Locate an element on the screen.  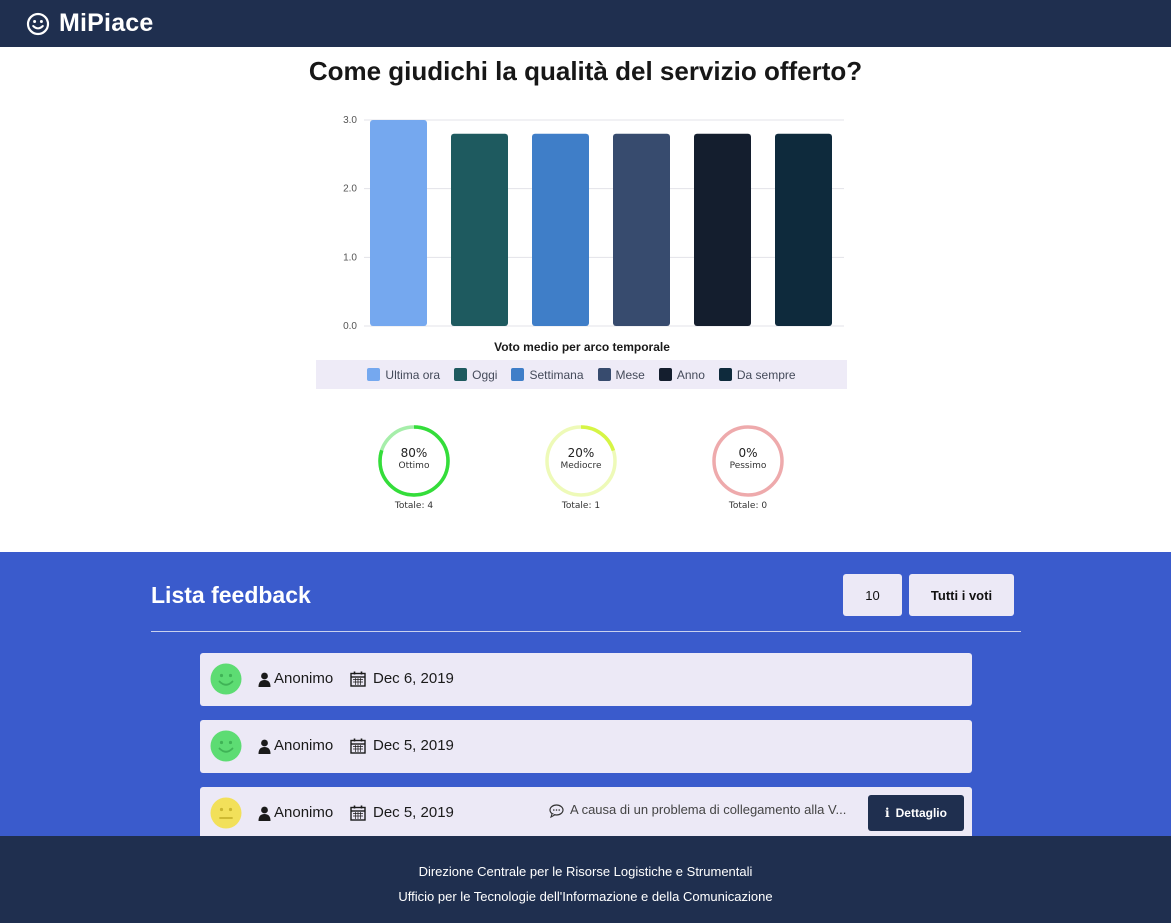
top-navbar: MiPiace is located at coordinates (585, 23).